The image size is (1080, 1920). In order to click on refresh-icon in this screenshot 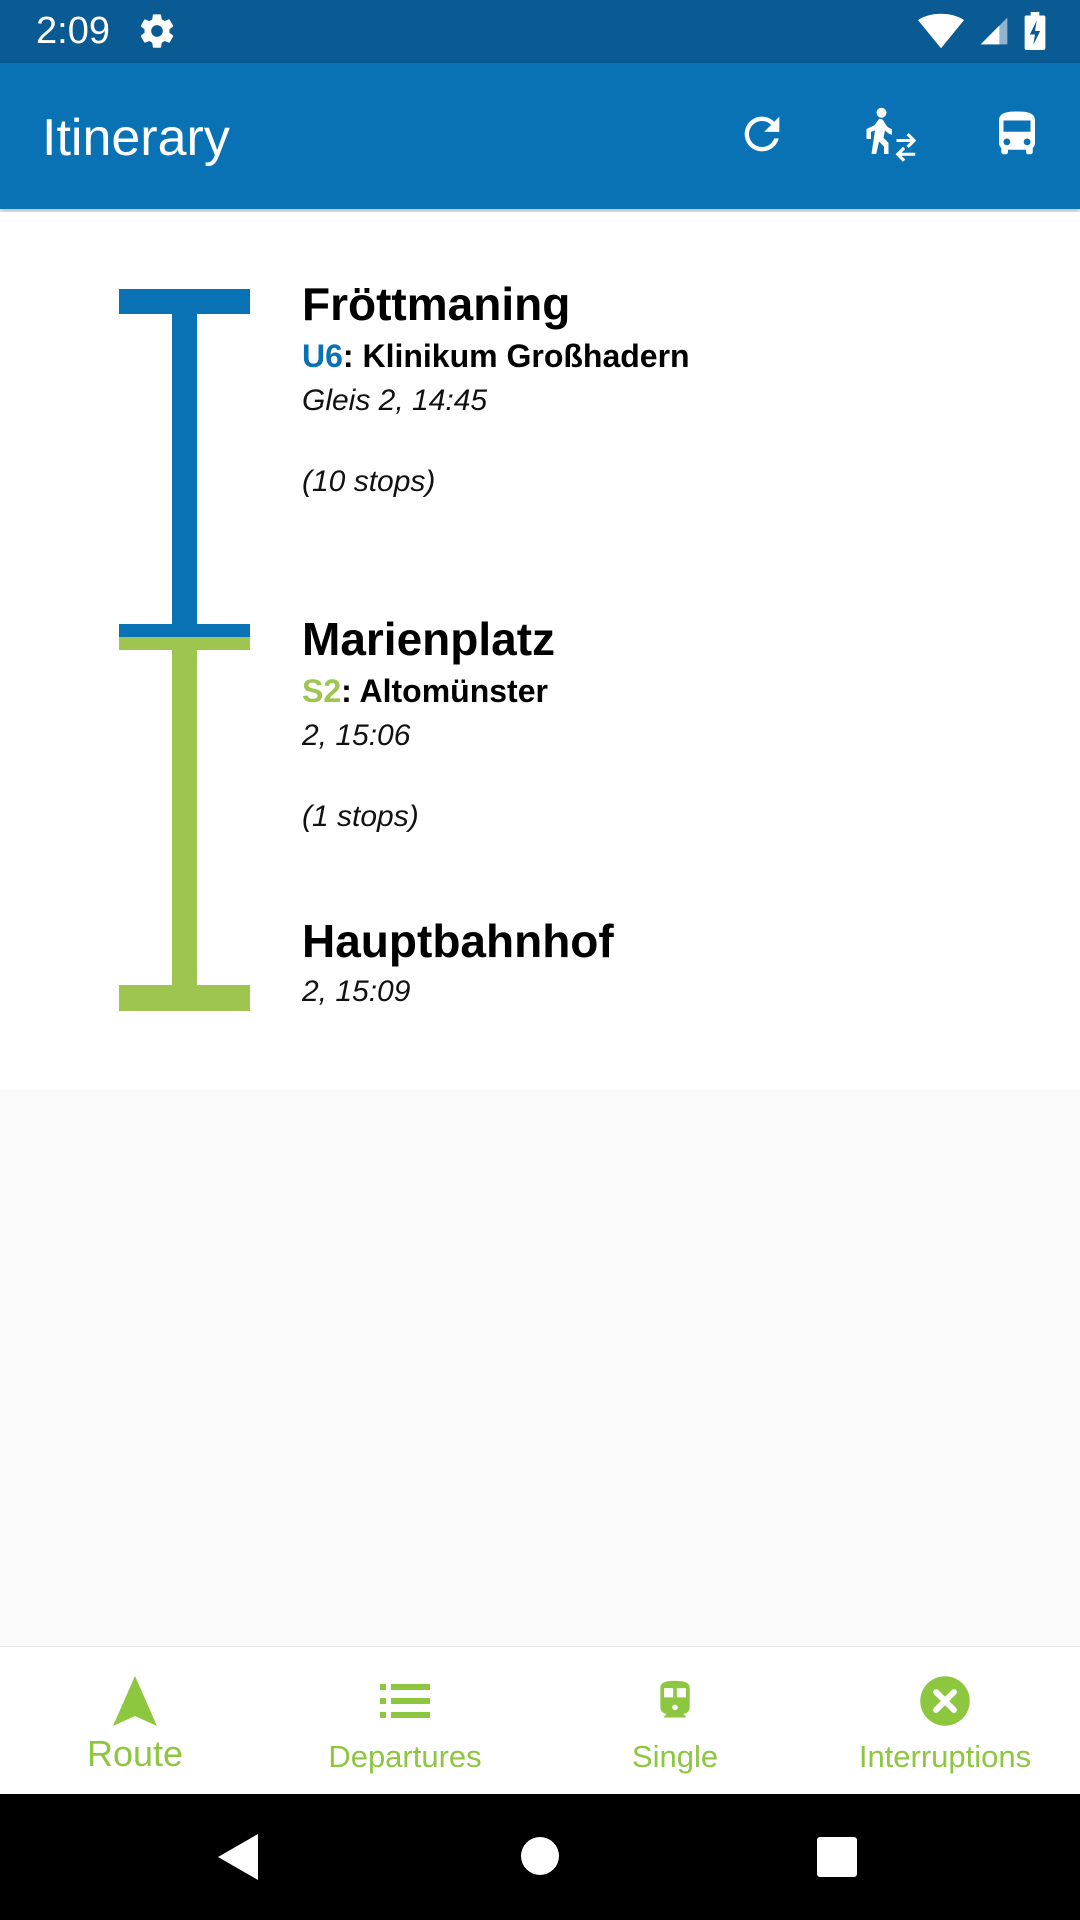, I will do `click(762, 136)`.